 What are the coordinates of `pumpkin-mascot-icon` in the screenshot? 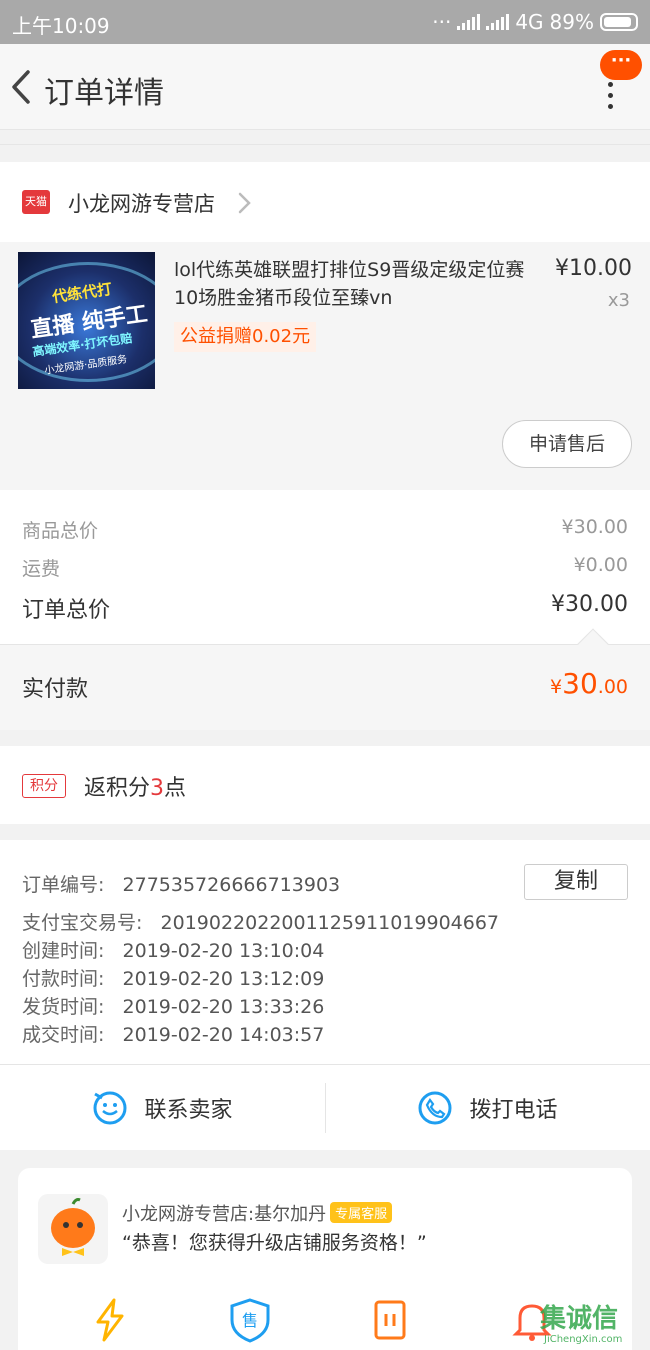 It's located at (73, 1227).